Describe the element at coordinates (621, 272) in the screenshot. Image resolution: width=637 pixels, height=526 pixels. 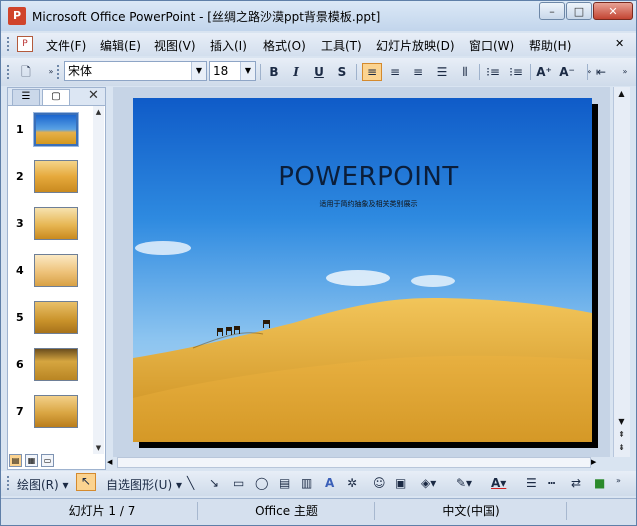
I see `vertical-scrollbar: ▲ ▼ ⇞ ⇟` at that location.